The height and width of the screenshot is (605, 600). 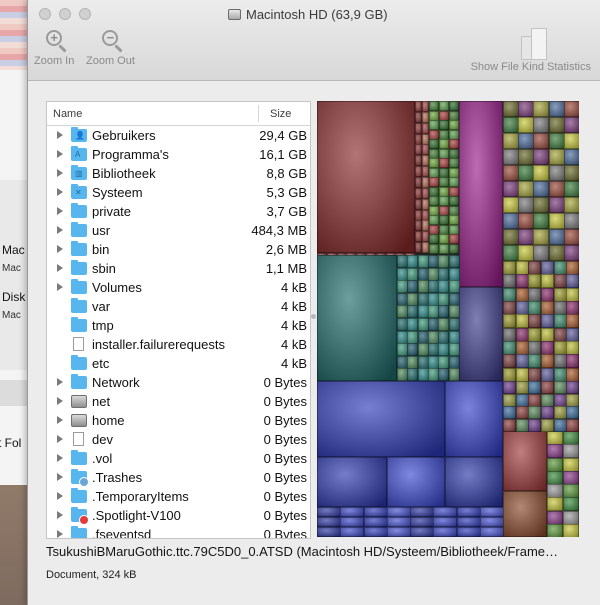 I want to click on list-item: ▥ Bibliotheek 8,8 GB, so click(x=178, y=173).